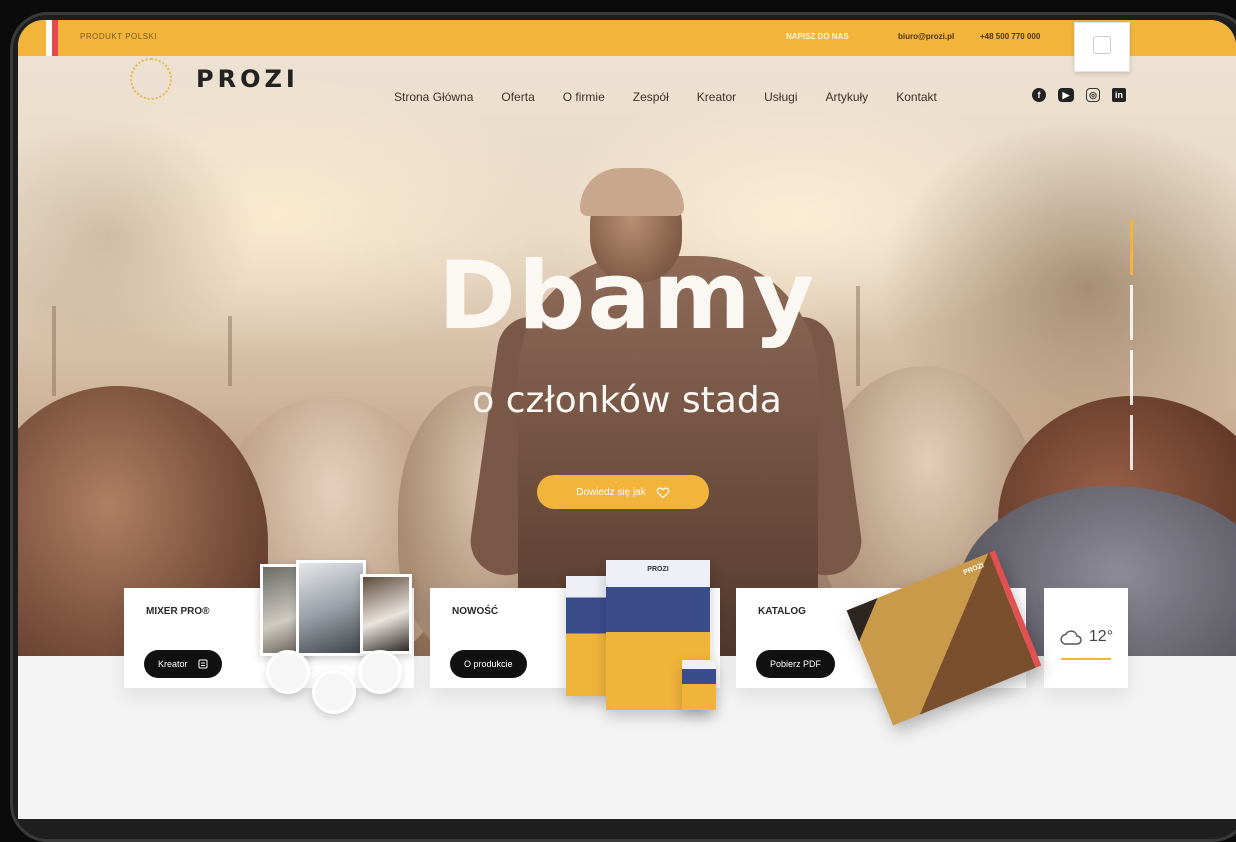 The width and height of the screenshot is (1236, 842). What do you see at coordinates (1132, 345) in the screenshot?
I see `slider-pagination` at bounding box center [1132, 345].